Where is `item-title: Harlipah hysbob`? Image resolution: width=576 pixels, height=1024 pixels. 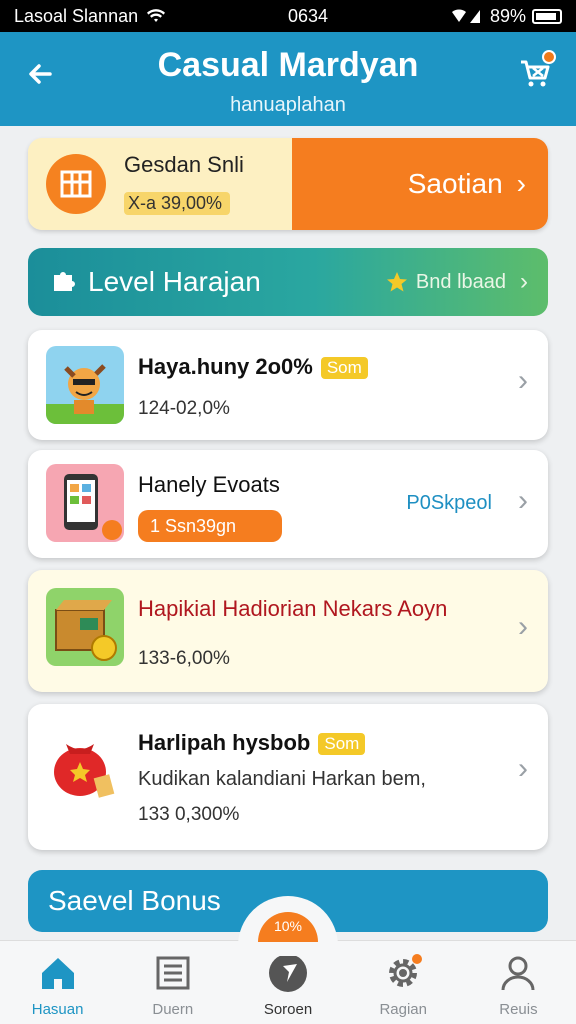
item-title: Harlipah hysbob is located at coordinates (224, 742).